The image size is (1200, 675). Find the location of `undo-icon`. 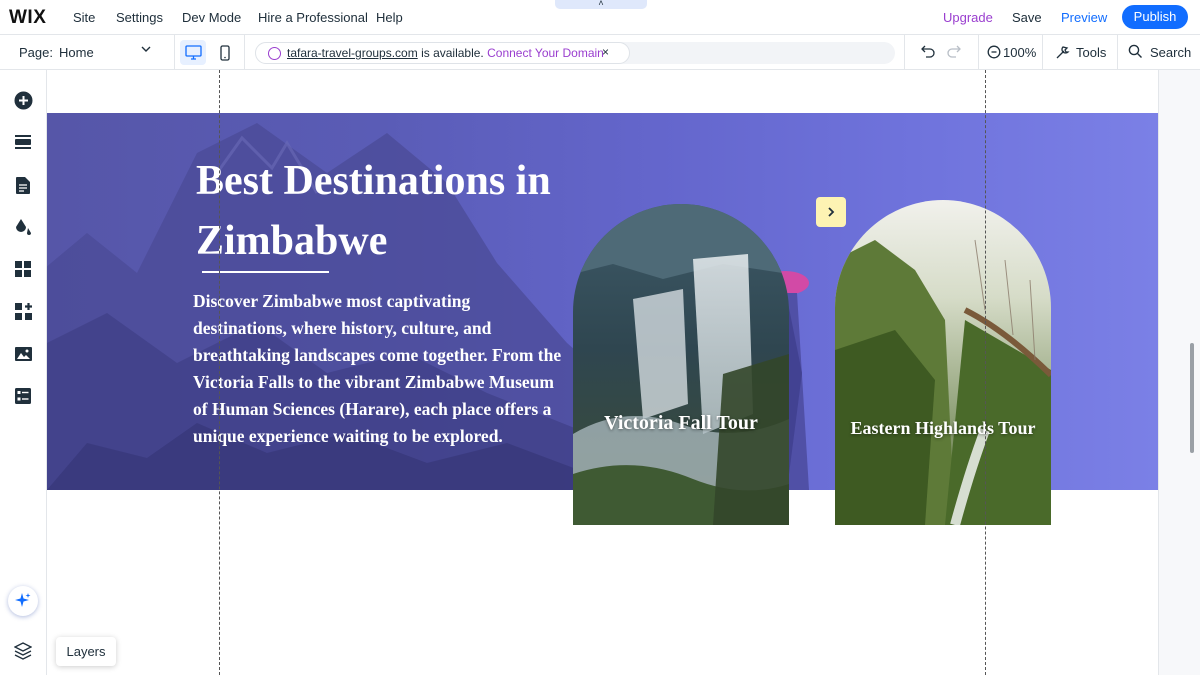

undo-icon is located at coordinates (928, 53).